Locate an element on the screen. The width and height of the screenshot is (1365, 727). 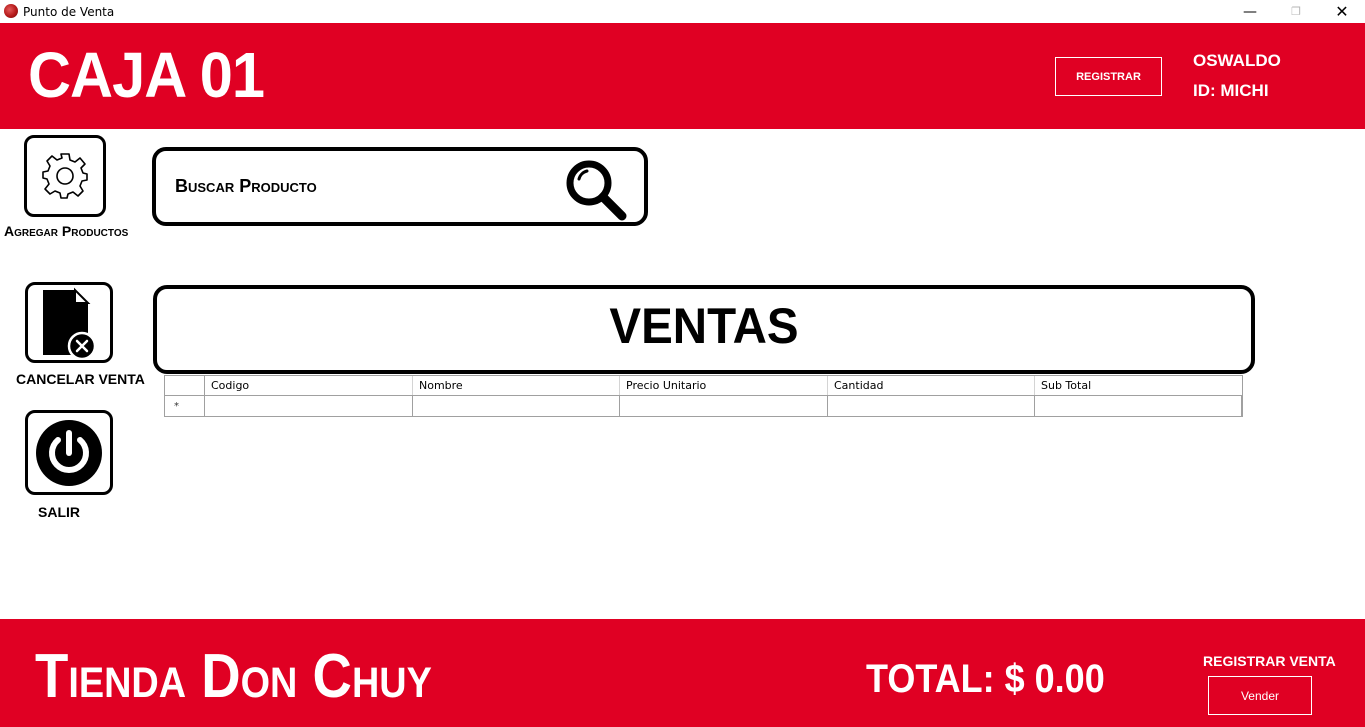
search-label: Buscar Producto is located at coordinates (246, 186).